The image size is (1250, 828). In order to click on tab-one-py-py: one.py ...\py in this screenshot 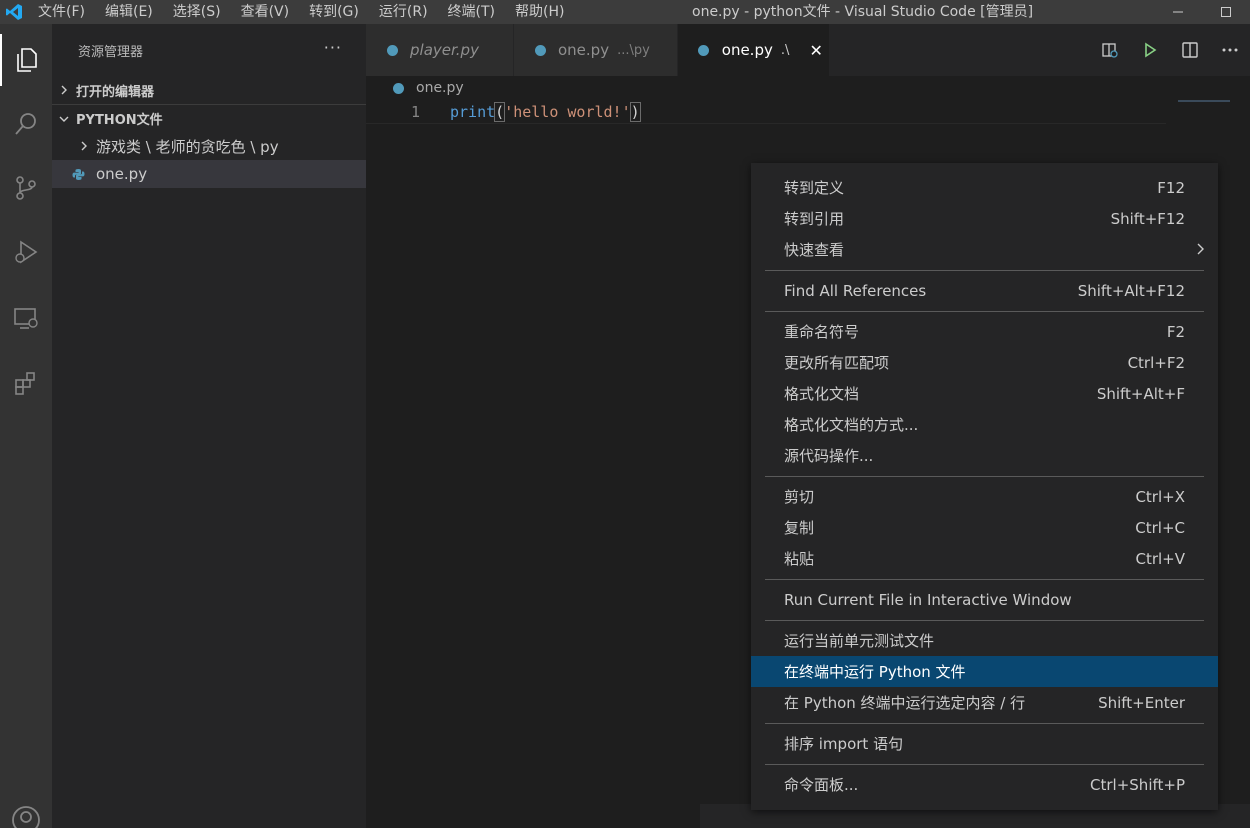, I will do `click(596, 50)`.